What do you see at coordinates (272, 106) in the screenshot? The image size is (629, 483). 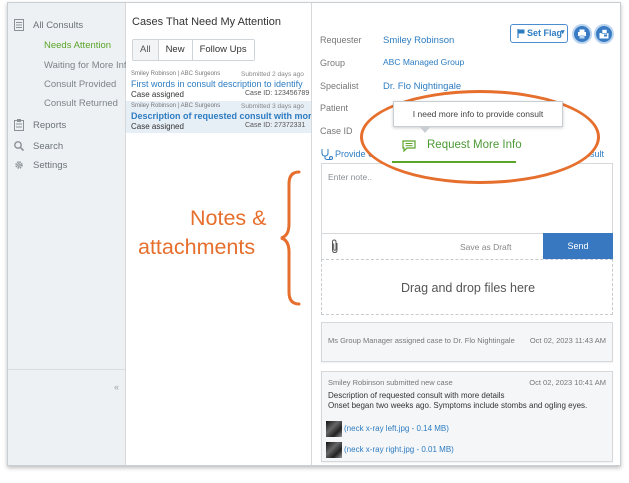 I see `case-submitted: Submitted 3 days ago` at bounding box center [272, 106].